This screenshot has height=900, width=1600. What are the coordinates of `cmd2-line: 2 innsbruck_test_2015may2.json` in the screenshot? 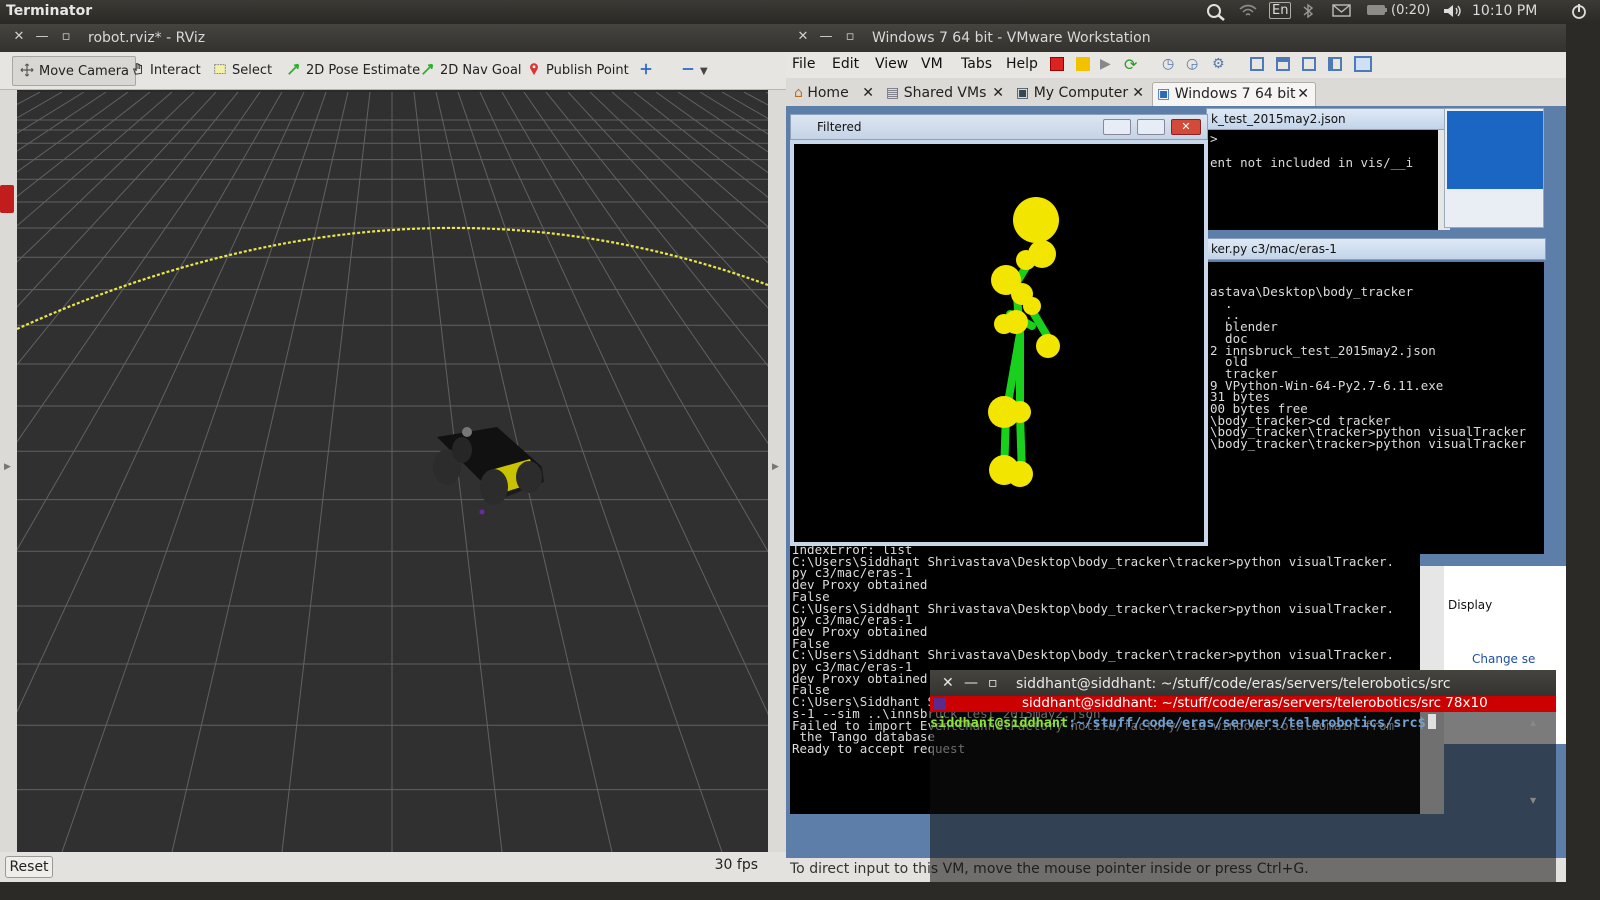 It's located at (1323, 350).